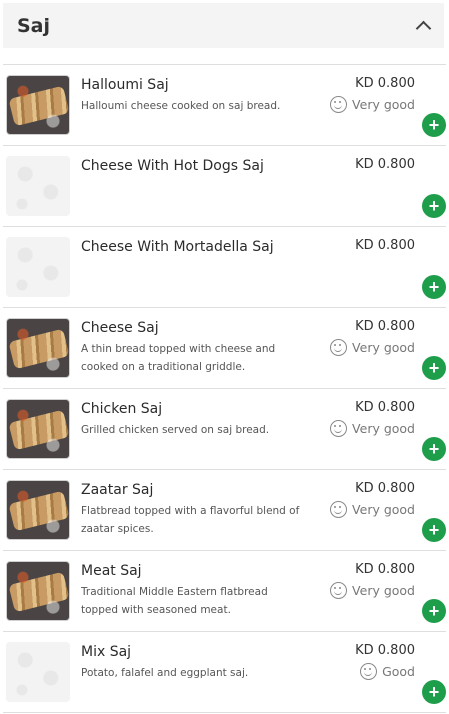 Image resolution: width=449 pixels, height=714 pixels. What do you see at coordinates (122, 409) in the screenshot?
I see `item-name: Chicken Saj` at bounding box center [122, 409].